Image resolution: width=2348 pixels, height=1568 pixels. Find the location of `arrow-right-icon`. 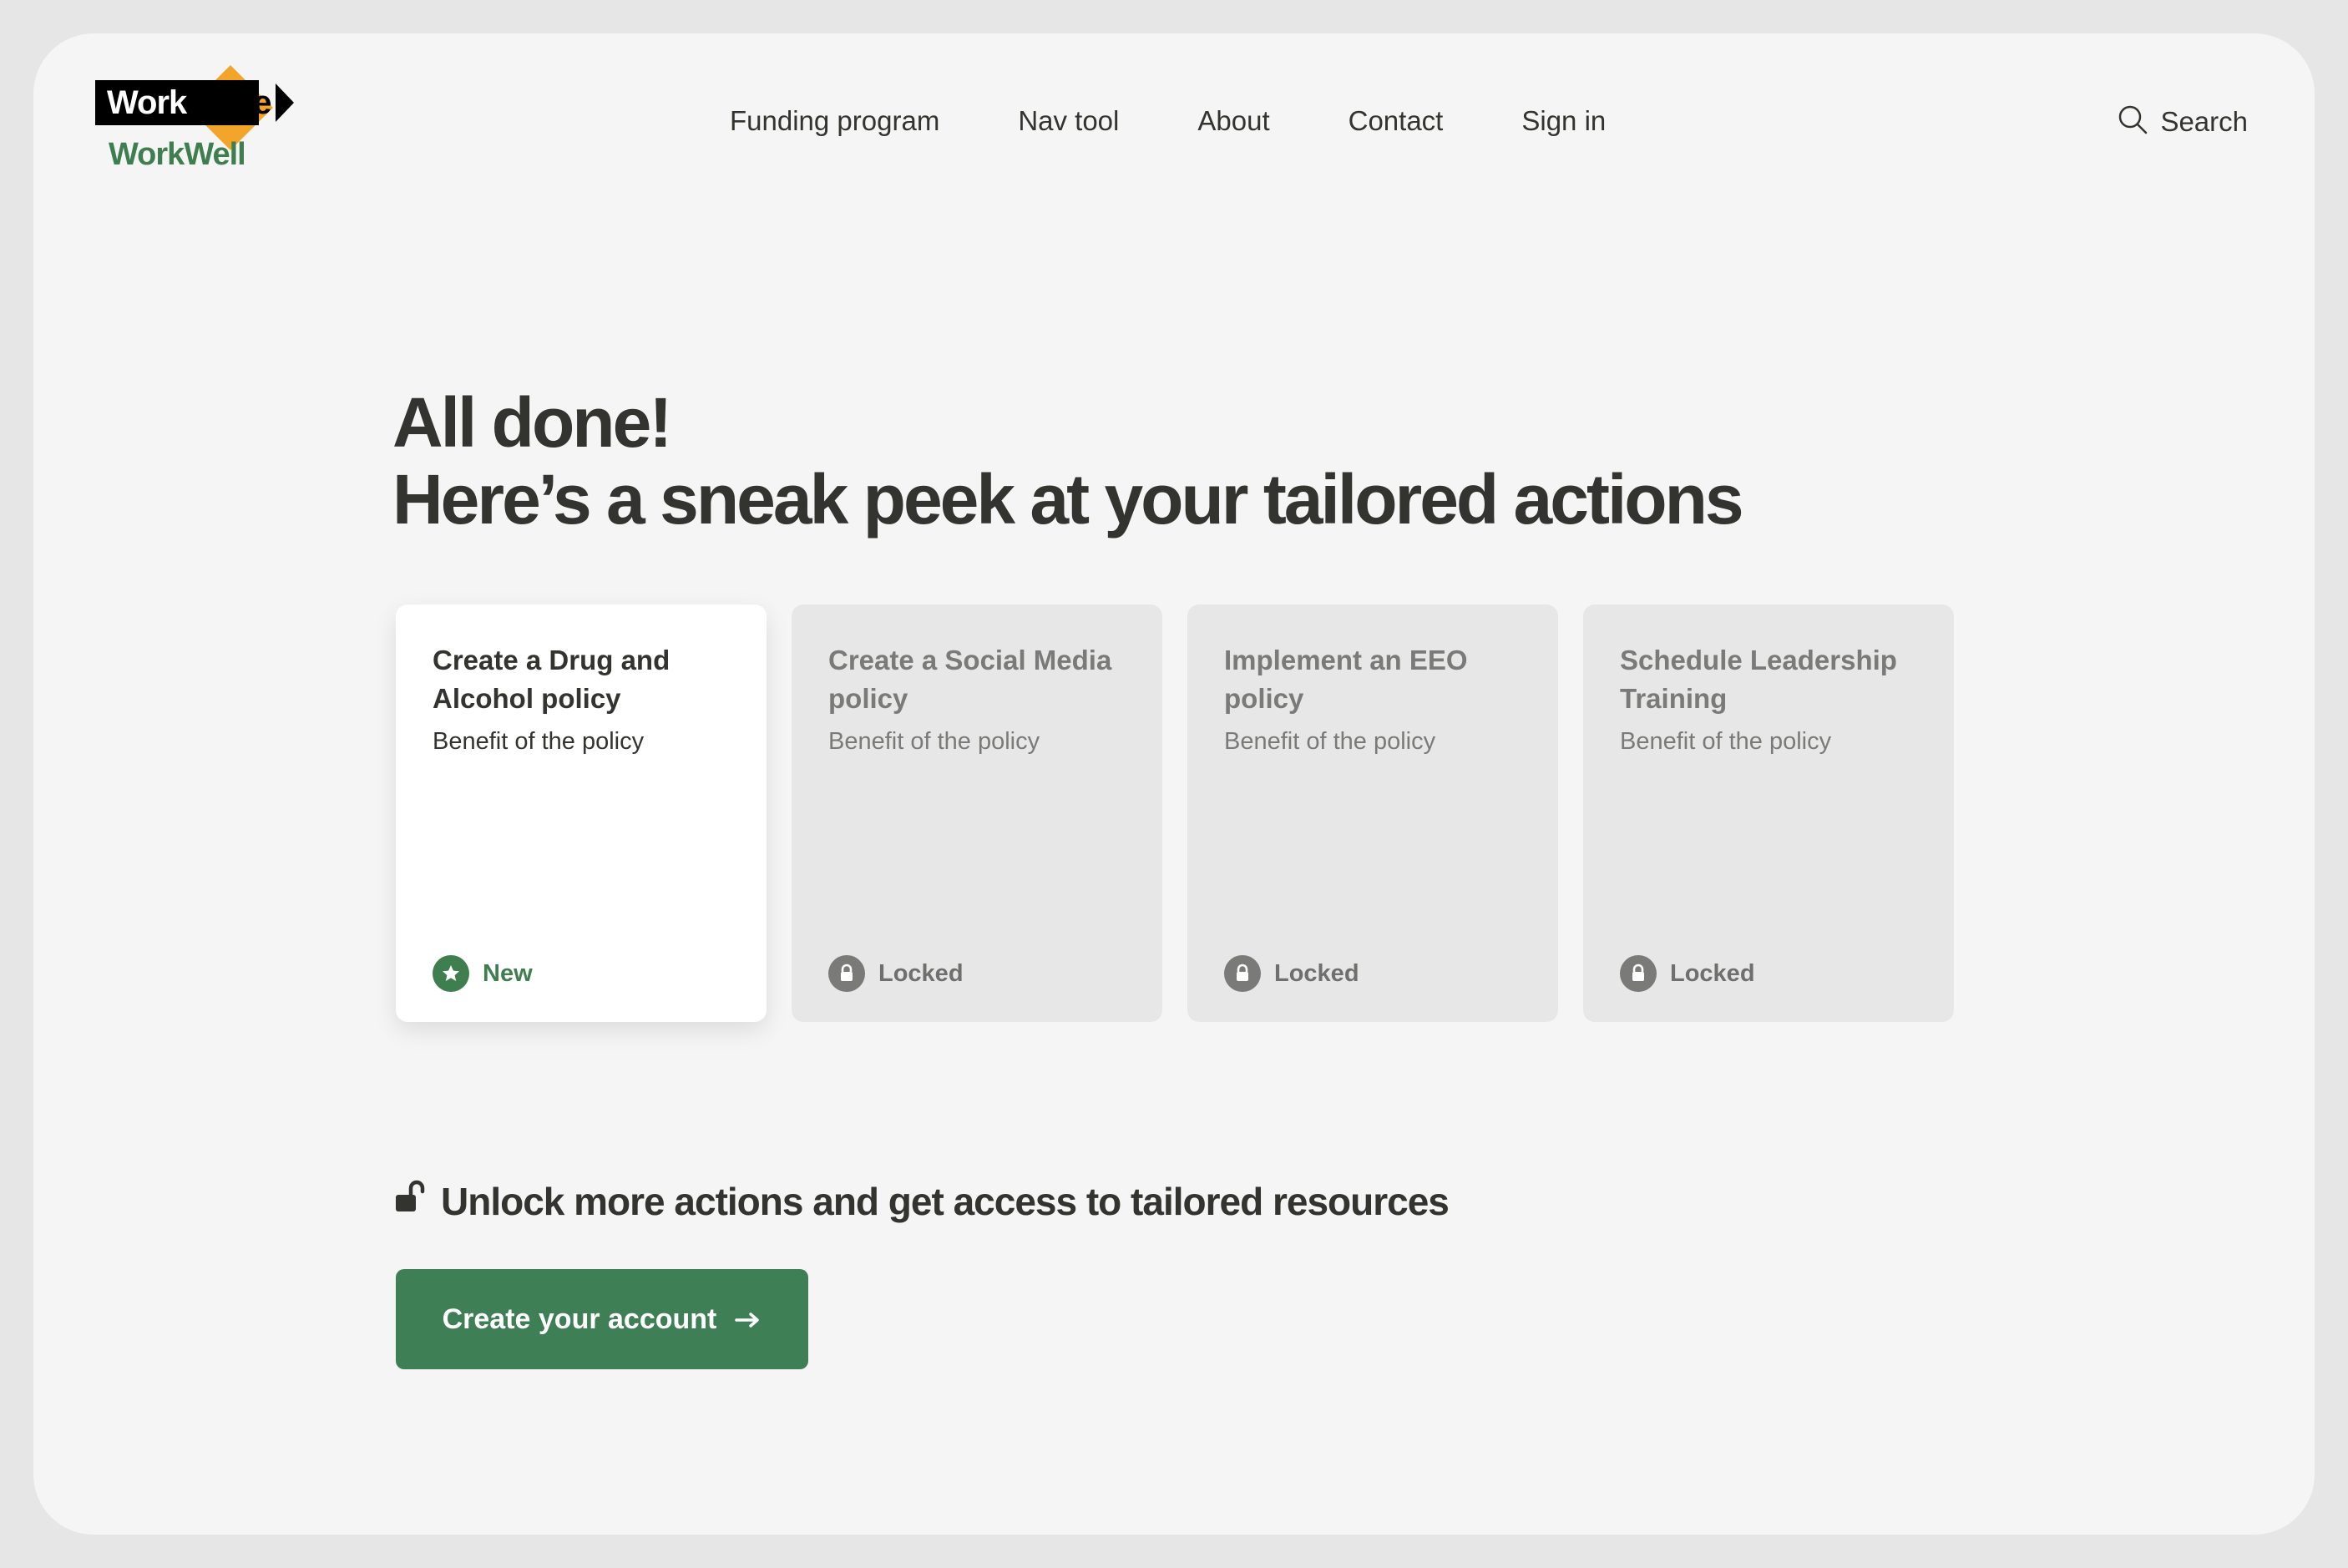

arrow-right-icon is located at coordinates (748, 1319).